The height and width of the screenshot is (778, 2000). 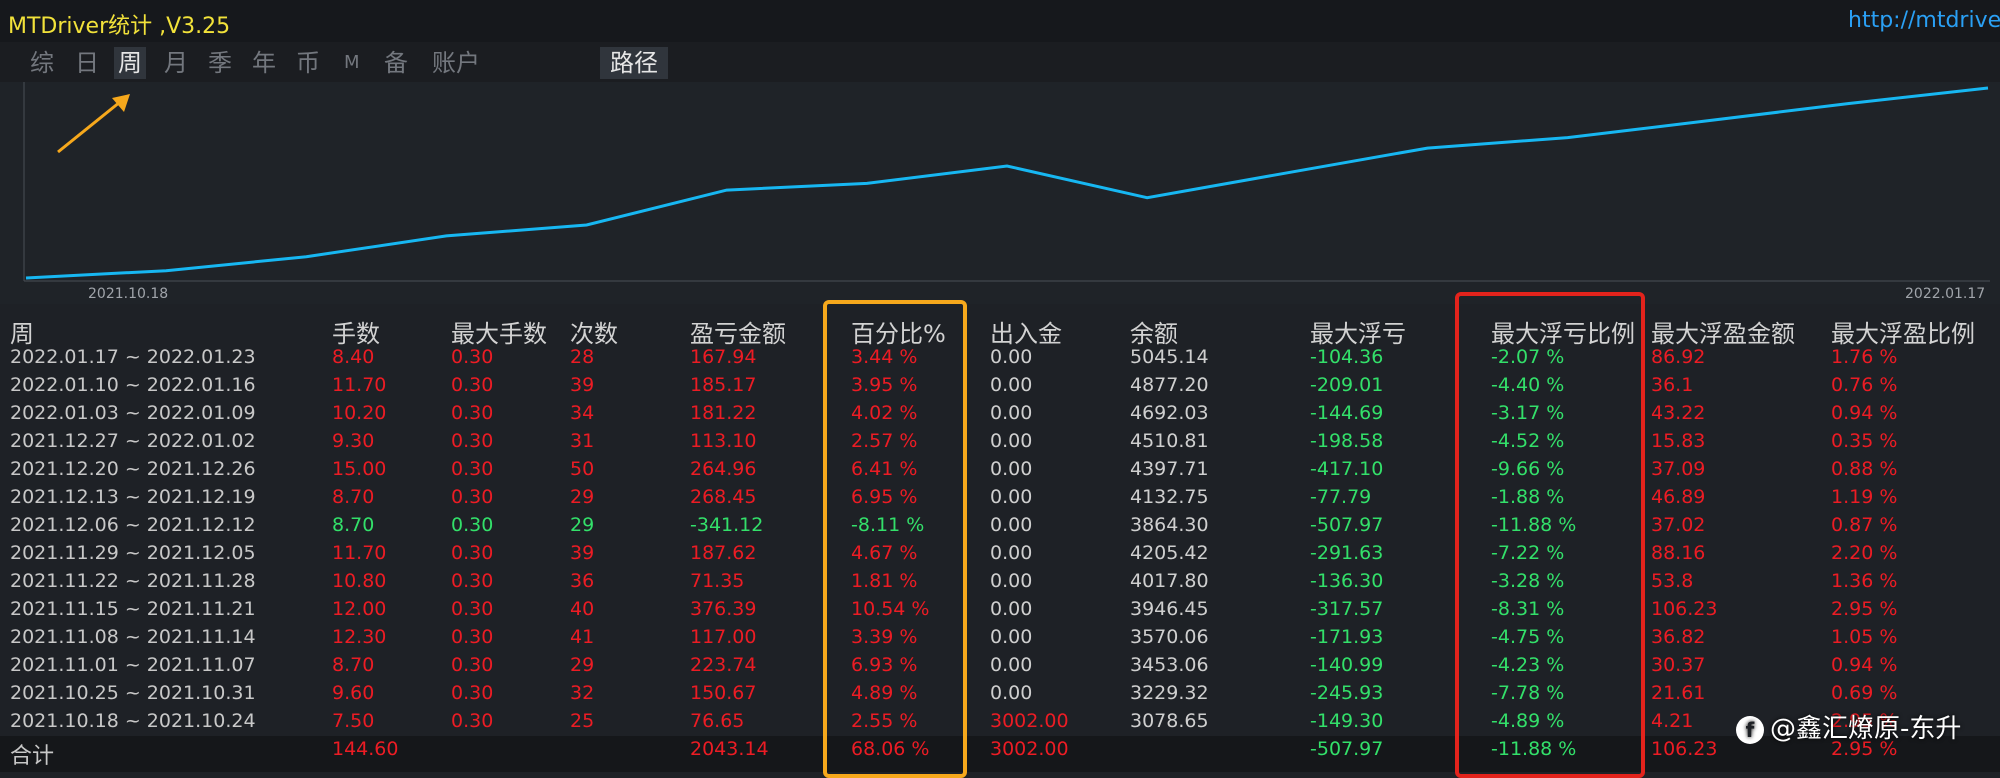 I want to click on table-cell-pnl: 76.65, so click(x=717, y=721).